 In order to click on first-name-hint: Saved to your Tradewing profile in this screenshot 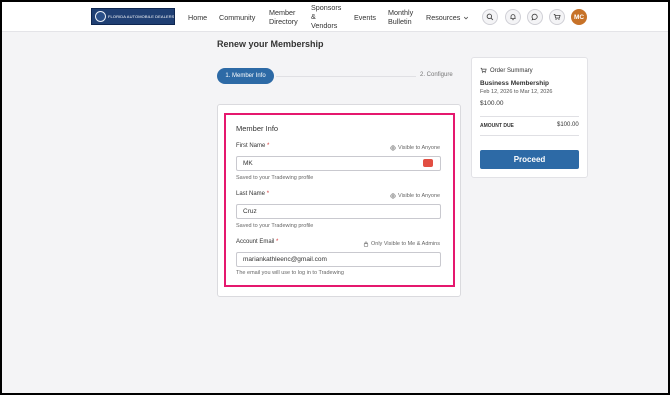, I will do `click(275, 178)`.